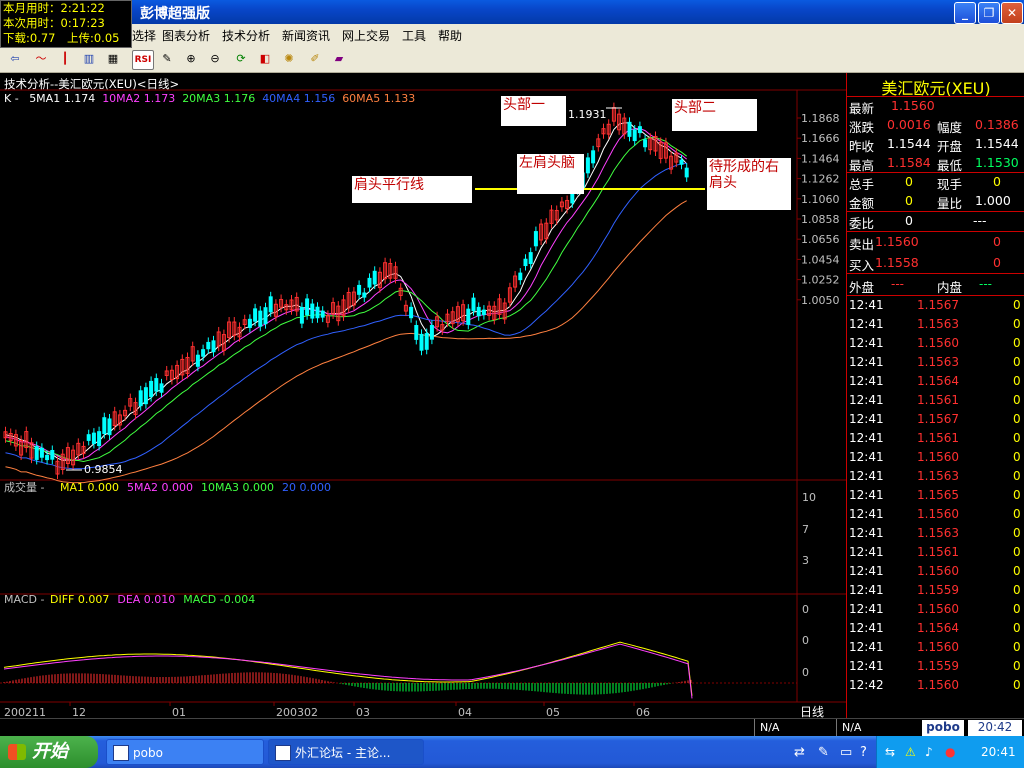  Describe the element at coordinates (113, 59) in the screenshot. I see `grid-icon: ▦` at that location.